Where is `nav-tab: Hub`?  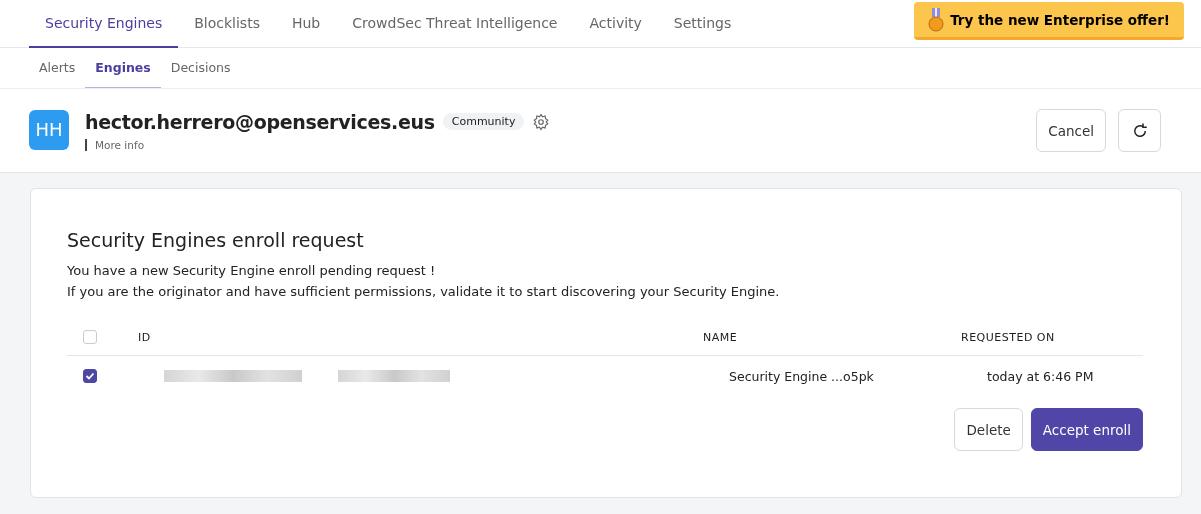 nav-tab: Hub is located at coordinates (306, 24).